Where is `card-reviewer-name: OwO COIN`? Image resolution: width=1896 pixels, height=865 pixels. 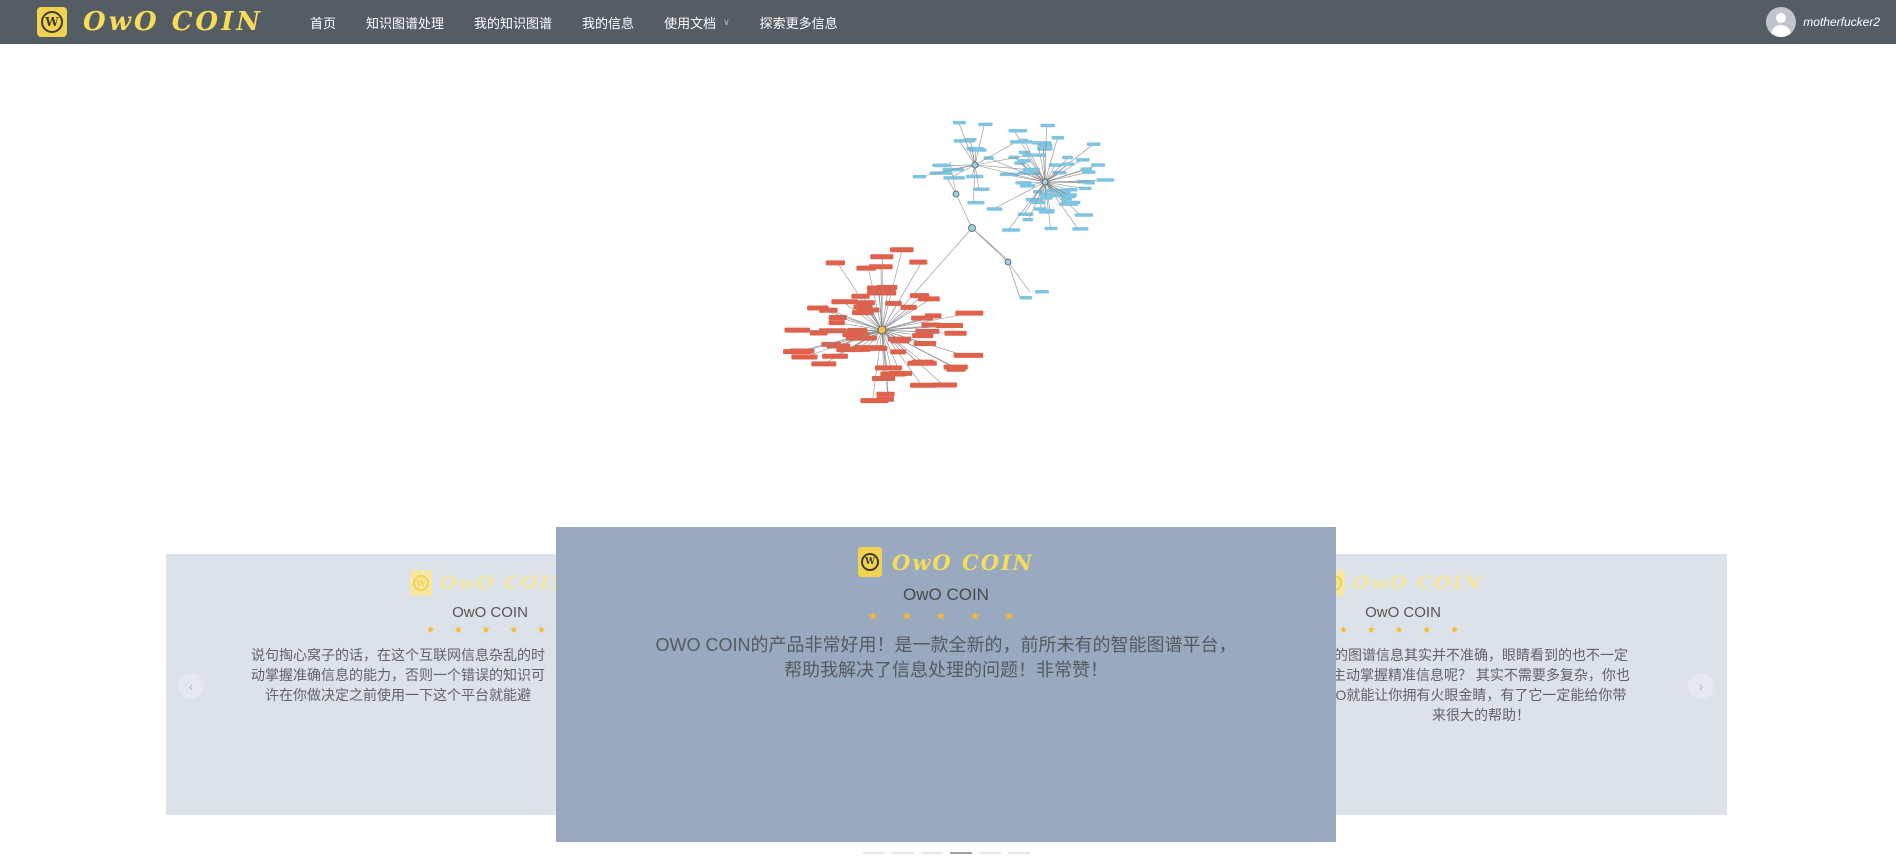 card-reviewer-name: OwO COIN is located at coordinates (946, 594).